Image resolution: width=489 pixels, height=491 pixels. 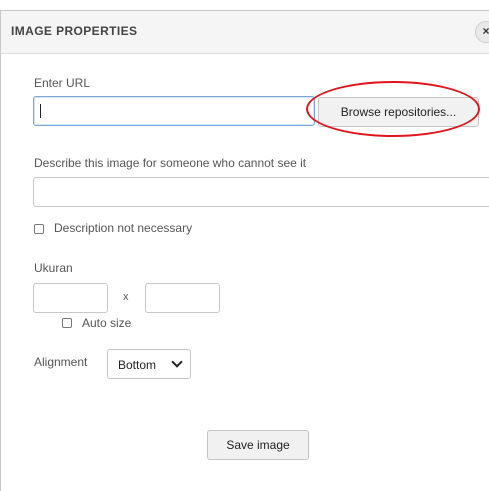 What do you see at coordinates (61, 362) in the screenshot?
I see `alignment-label: Alignment` at bounding box center [61, 362].